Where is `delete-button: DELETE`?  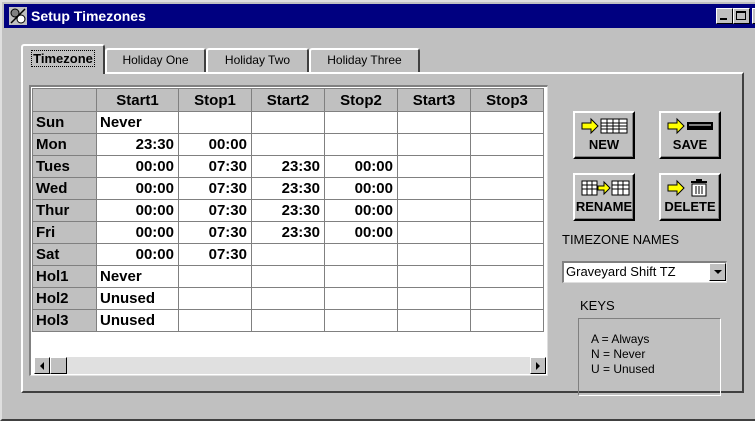 delete-button: DELETE is located at coordinates (690, 197).